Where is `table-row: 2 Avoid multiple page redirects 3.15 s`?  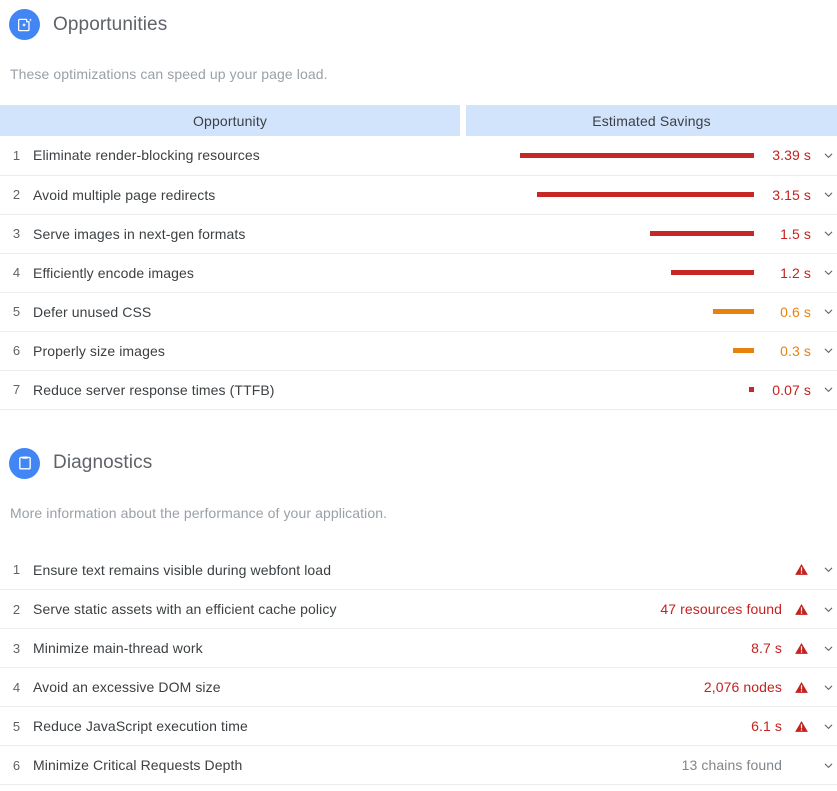
table-row: 2 Avoid multiple page redirects 3.15 s is located at coordinates (418, 195).